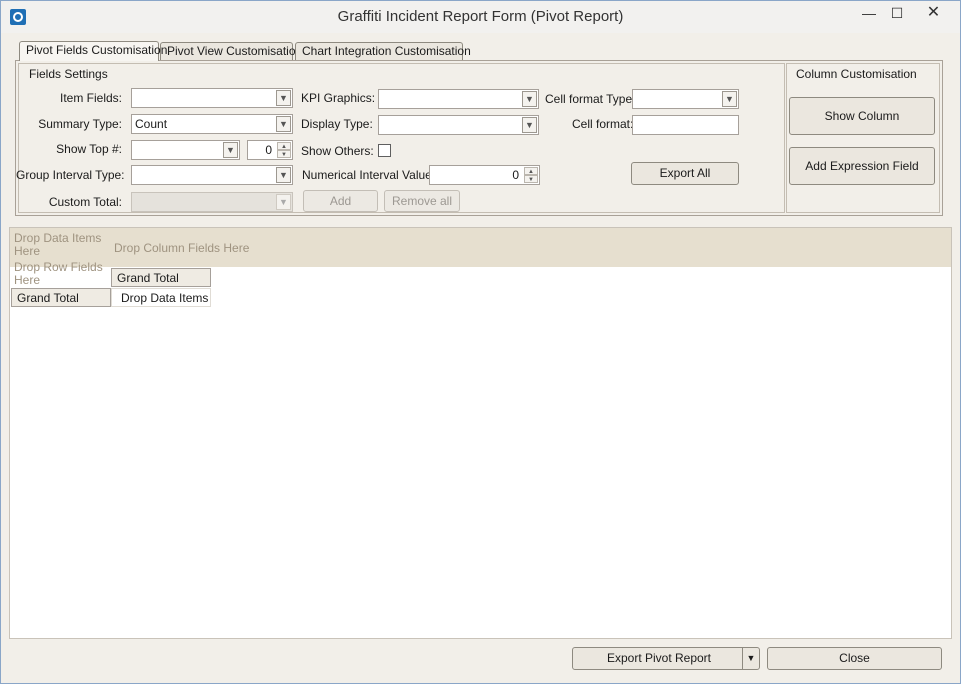 Image resolution: width=961 pixels, height=684 pixels. What do you see at coordinates (181, 248) in the screenshot?
I see `drop-column-fields-area: Drop Column Fields Here` at bounding box center [181, 248].